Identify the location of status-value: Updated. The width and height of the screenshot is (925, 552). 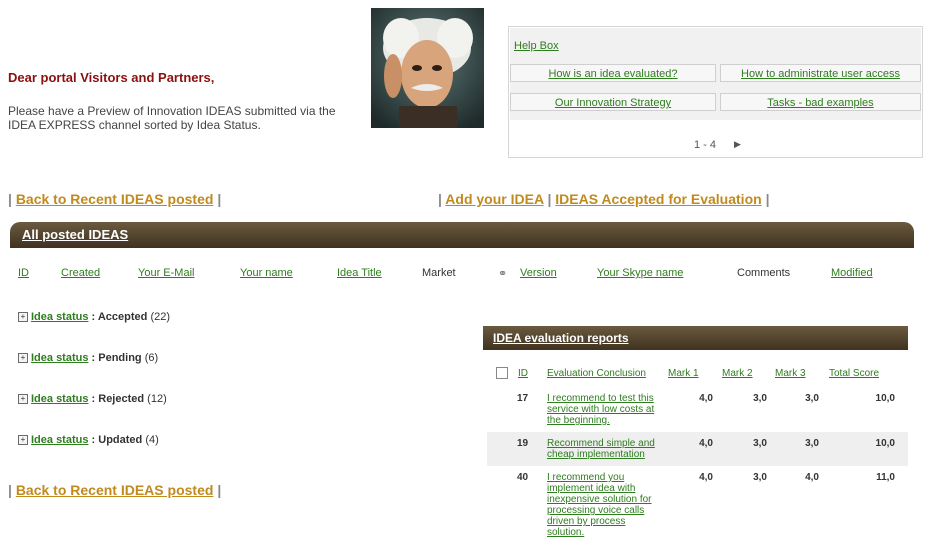
(120, 440).